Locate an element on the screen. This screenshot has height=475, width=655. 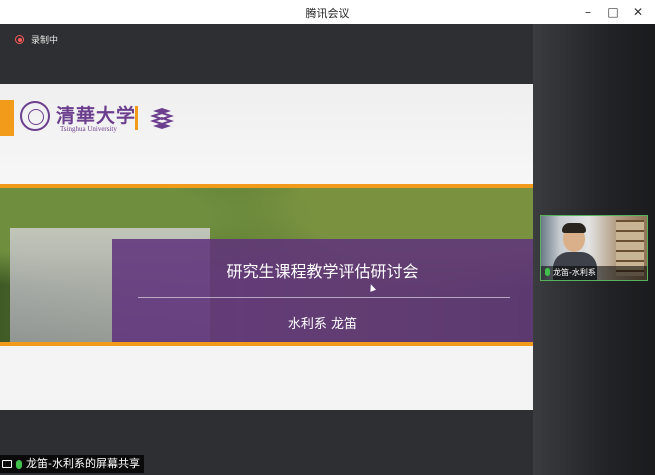
slide-title: 研究生课程教学评估研讨会 is located at coordinates (322, 271).